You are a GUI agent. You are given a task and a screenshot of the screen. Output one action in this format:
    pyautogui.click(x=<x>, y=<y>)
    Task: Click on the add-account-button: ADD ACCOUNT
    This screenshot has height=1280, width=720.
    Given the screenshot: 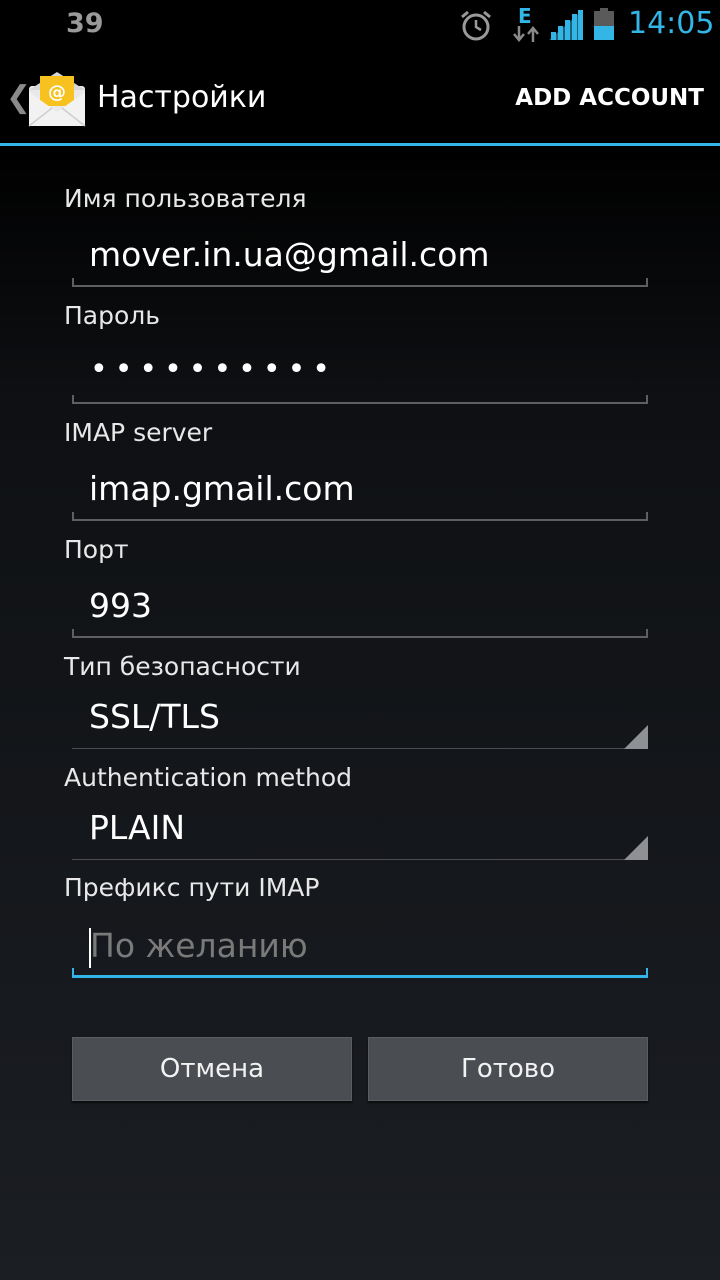 What is the action you would take?
    pyautogui.click(x=609, y=98)
    